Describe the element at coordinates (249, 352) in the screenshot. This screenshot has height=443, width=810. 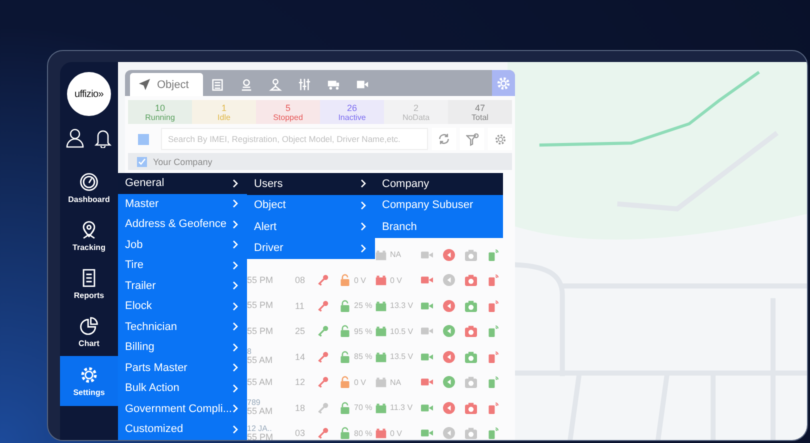
I see `reference-text: 8` at that location.